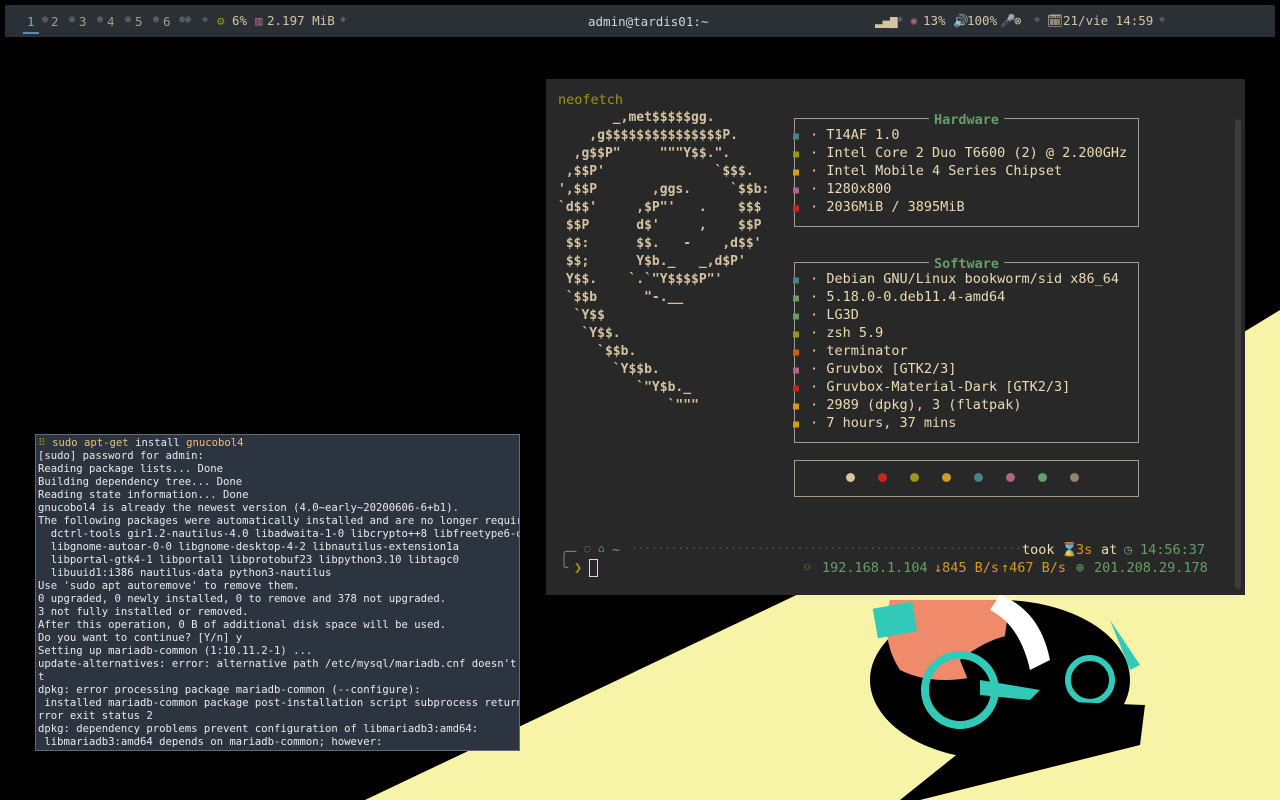 The image size is (1280, 800). I want to click on terminal-icon: ■, so click(796, 352).